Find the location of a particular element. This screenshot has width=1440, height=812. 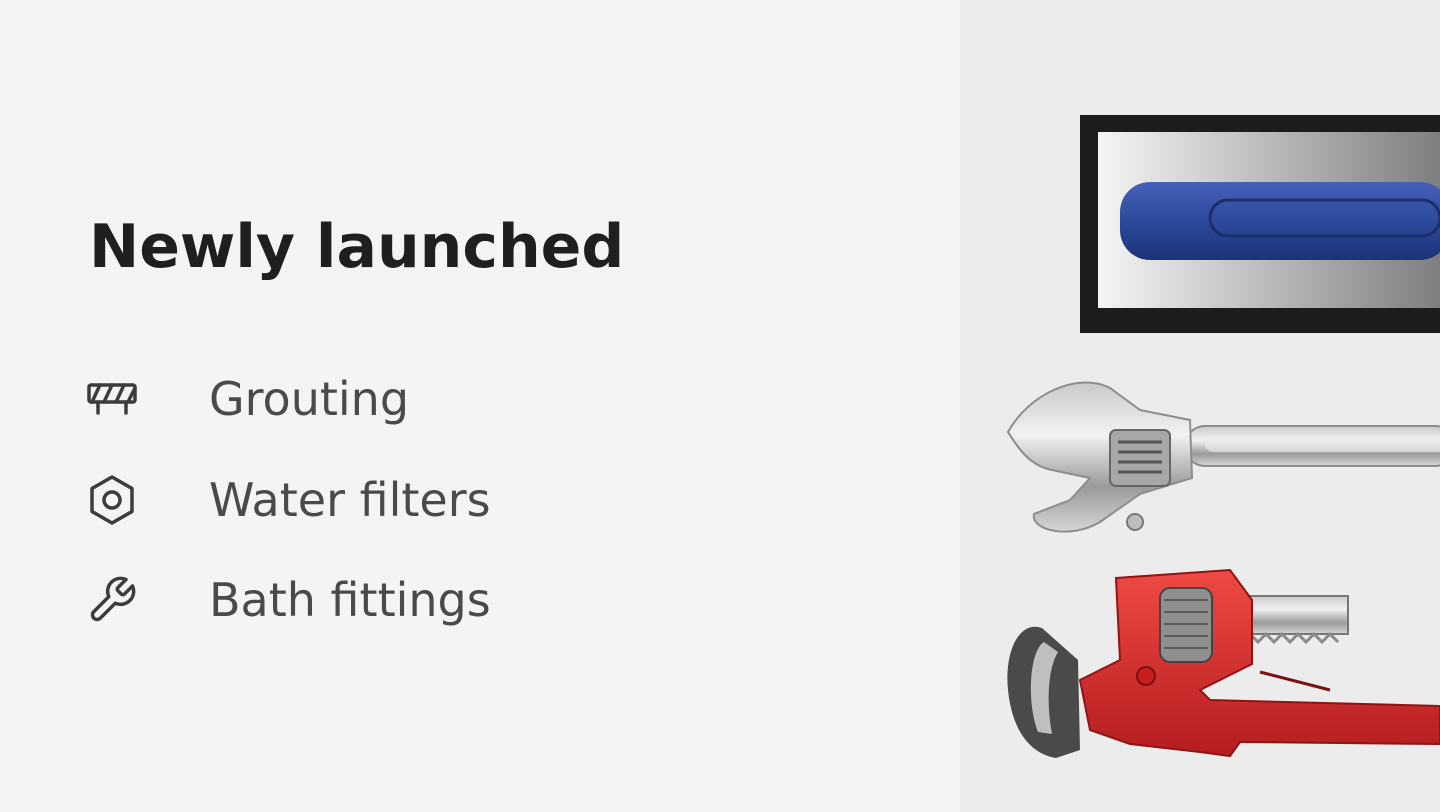

category-item-water-filters: Water filters is located at coordinates (389, 500).